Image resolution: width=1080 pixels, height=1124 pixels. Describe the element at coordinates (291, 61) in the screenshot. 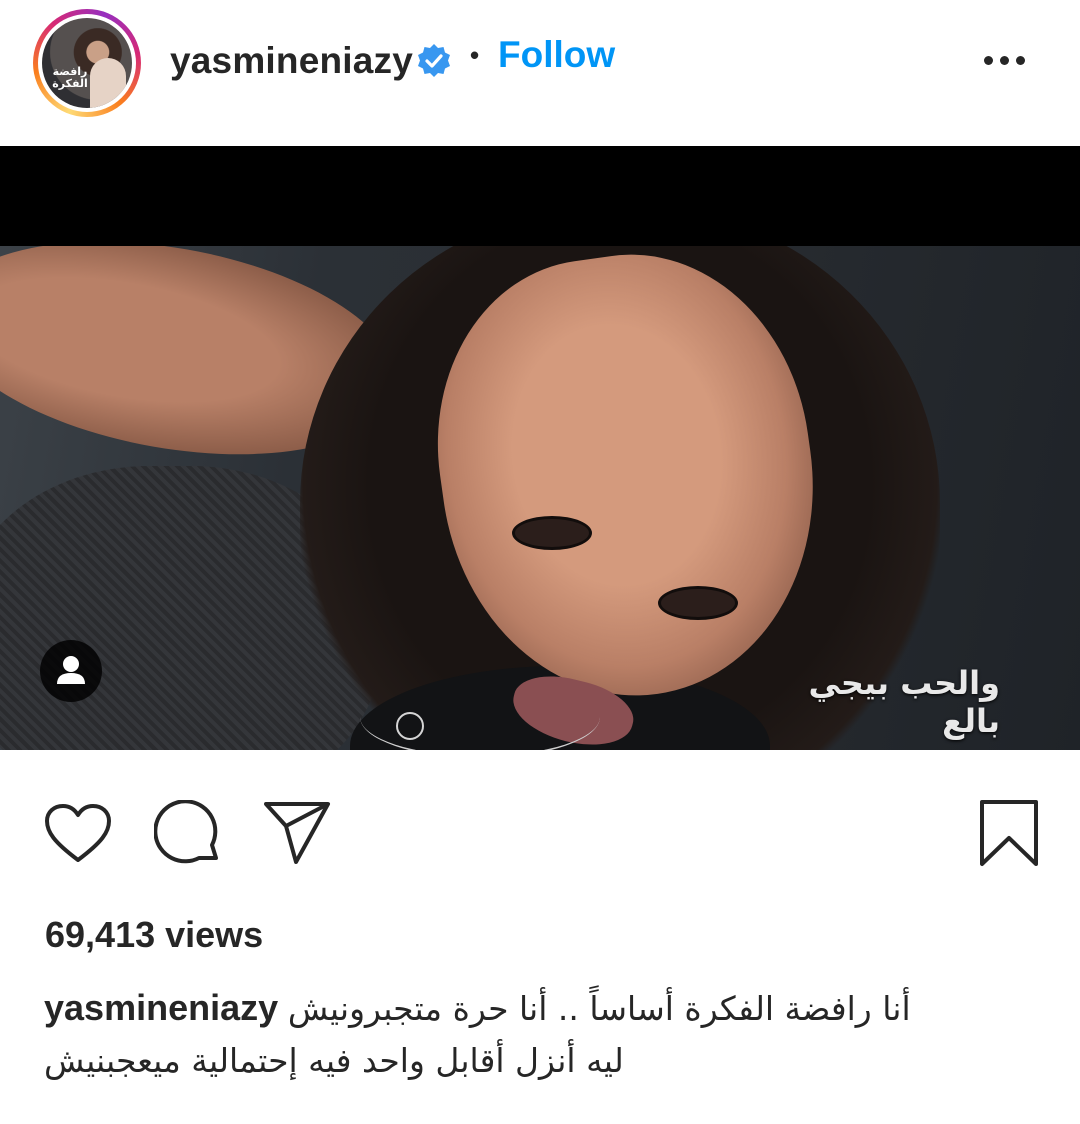

I see `username: yasmineniazy` at that location.